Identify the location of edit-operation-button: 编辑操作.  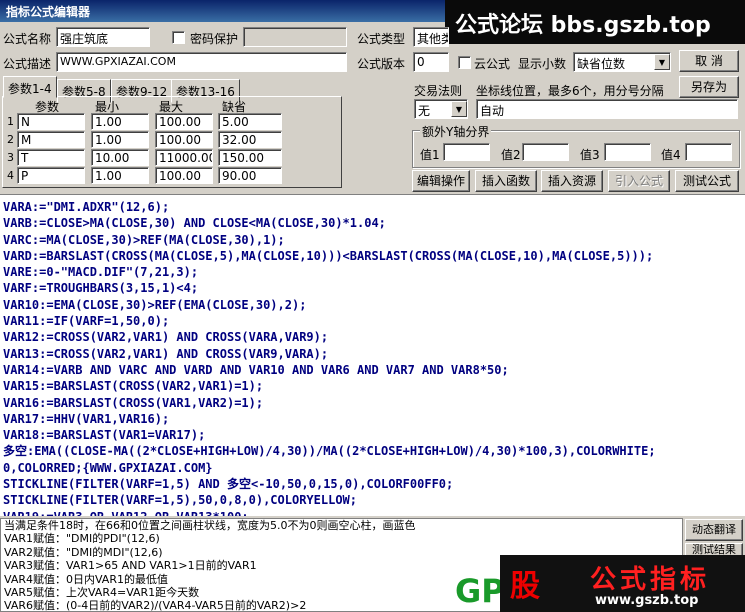
(441, 181).